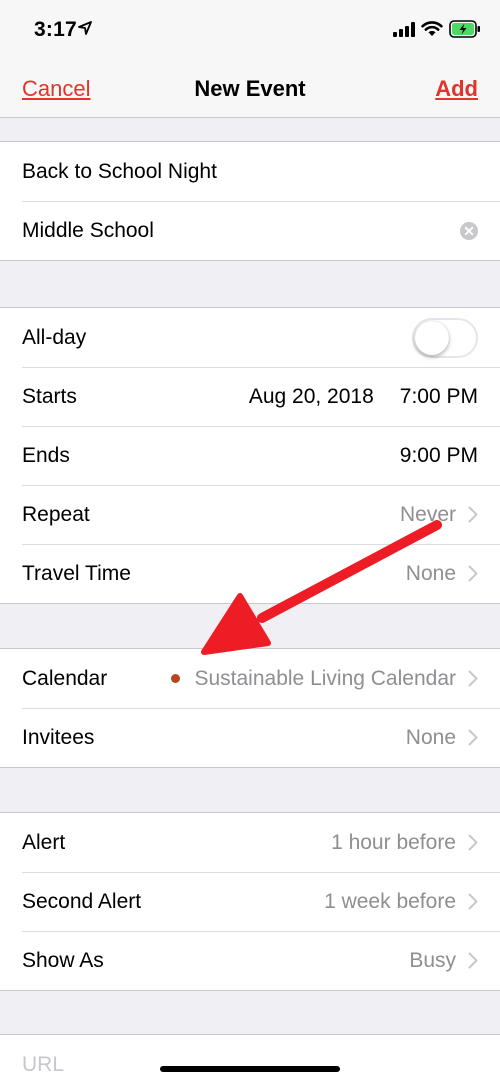 The image size is (500, 1083). What do you see at coordinates (65, 678) in the screenshot?
I see `calendar-label: Calendar` at bounding box center [65, 678].